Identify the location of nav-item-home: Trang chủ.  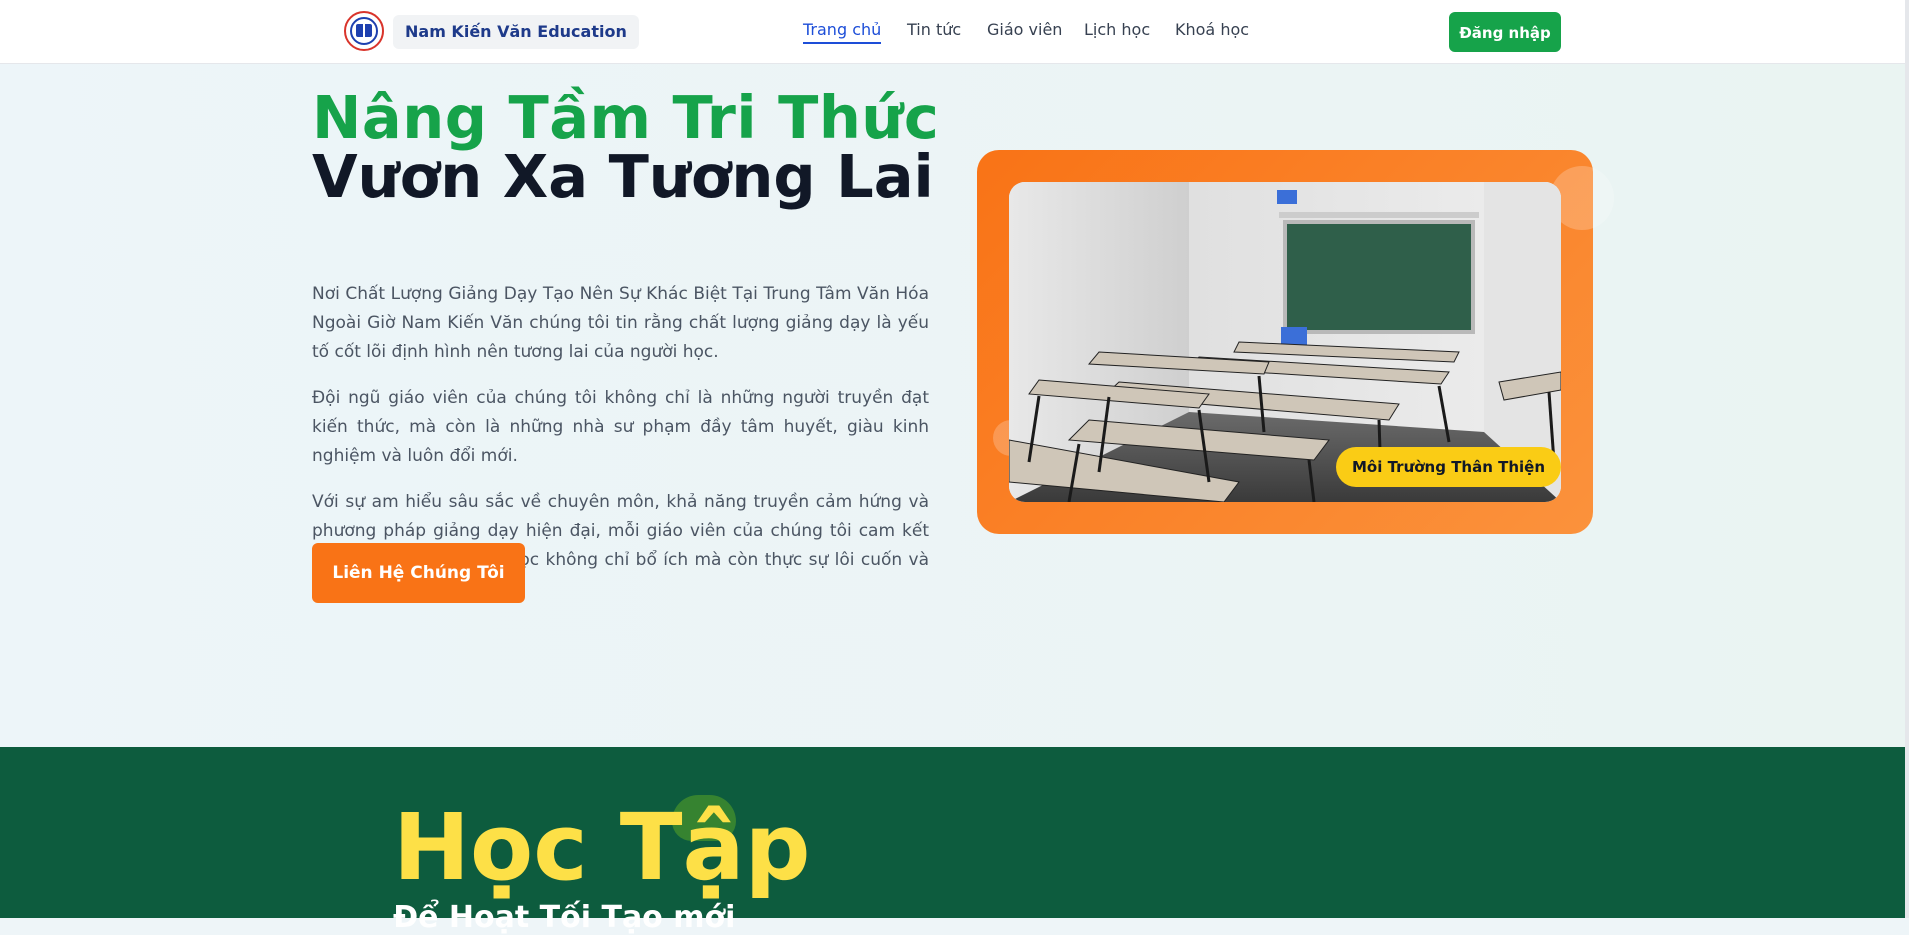
(842, 32).